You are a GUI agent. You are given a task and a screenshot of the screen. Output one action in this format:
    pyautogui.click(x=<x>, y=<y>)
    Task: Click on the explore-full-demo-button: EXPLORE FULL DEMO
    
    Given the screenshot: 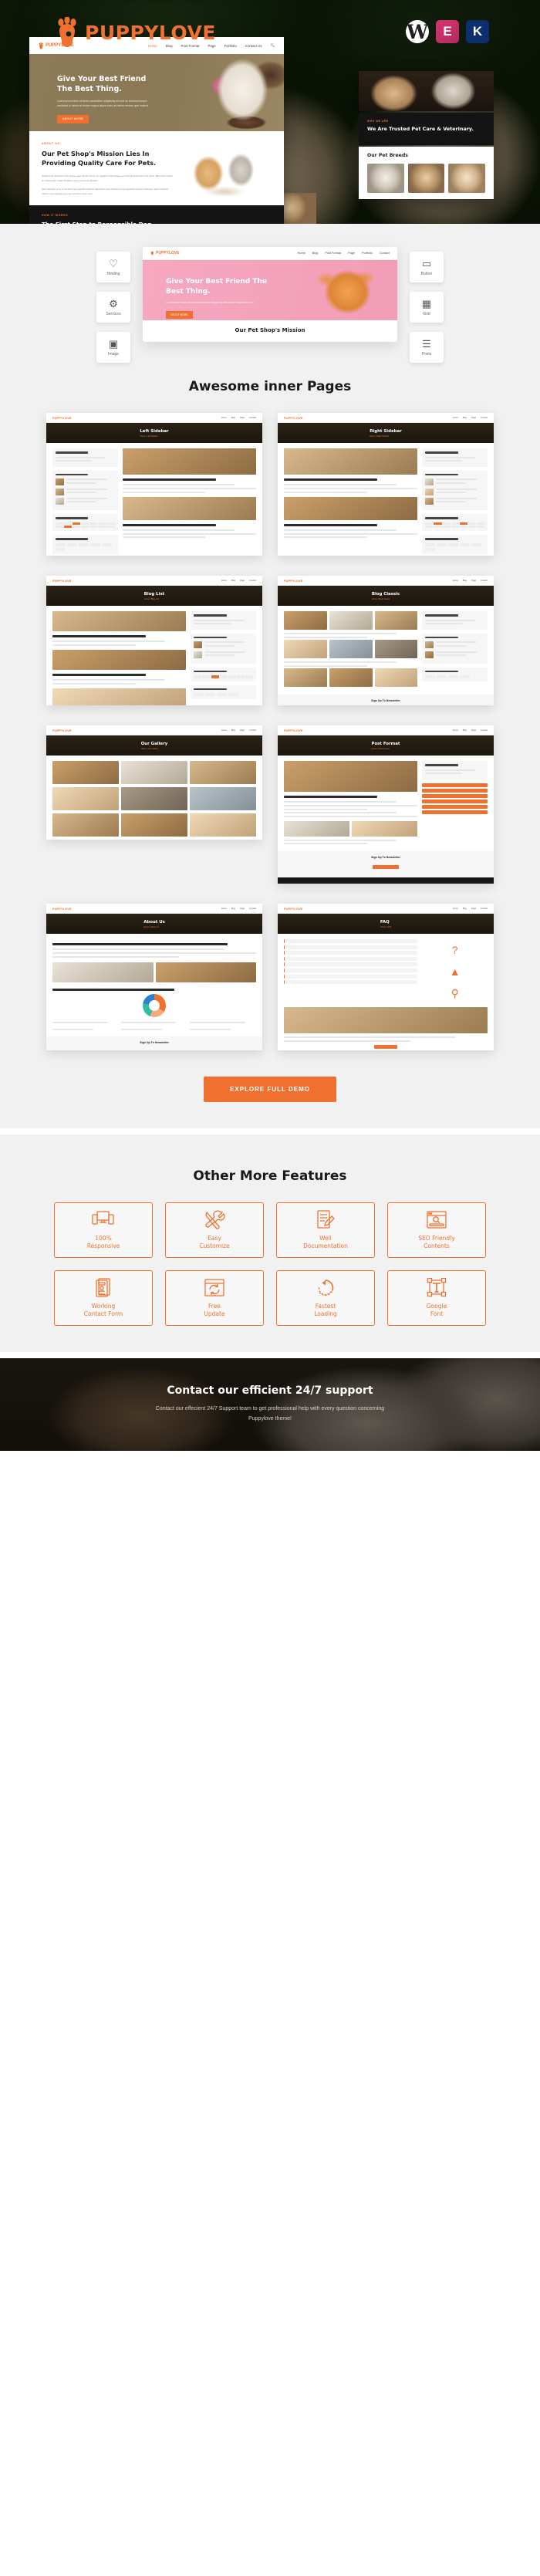 What is the action you would take?
    pyautogui.click(x=270, y=1089)
    